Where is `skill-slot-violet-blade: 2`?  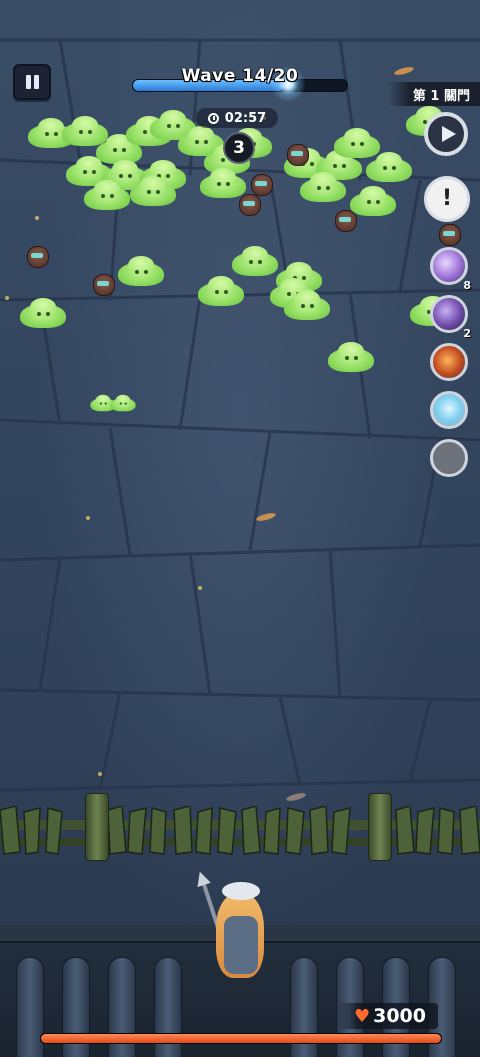
skill-slot-violet-blade: 2 is located at coordinates (450, 317).